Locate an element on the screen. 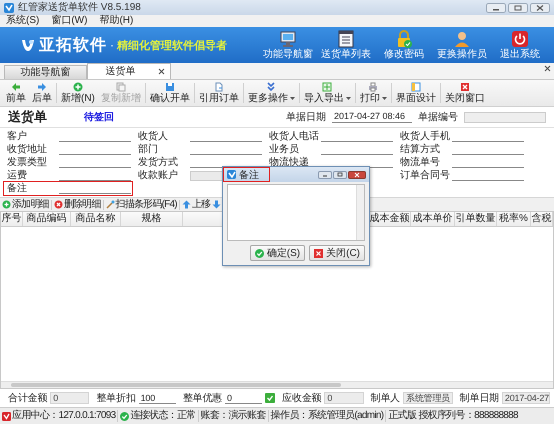  field-label: 制单日期 is located at coordinates (479, 398).